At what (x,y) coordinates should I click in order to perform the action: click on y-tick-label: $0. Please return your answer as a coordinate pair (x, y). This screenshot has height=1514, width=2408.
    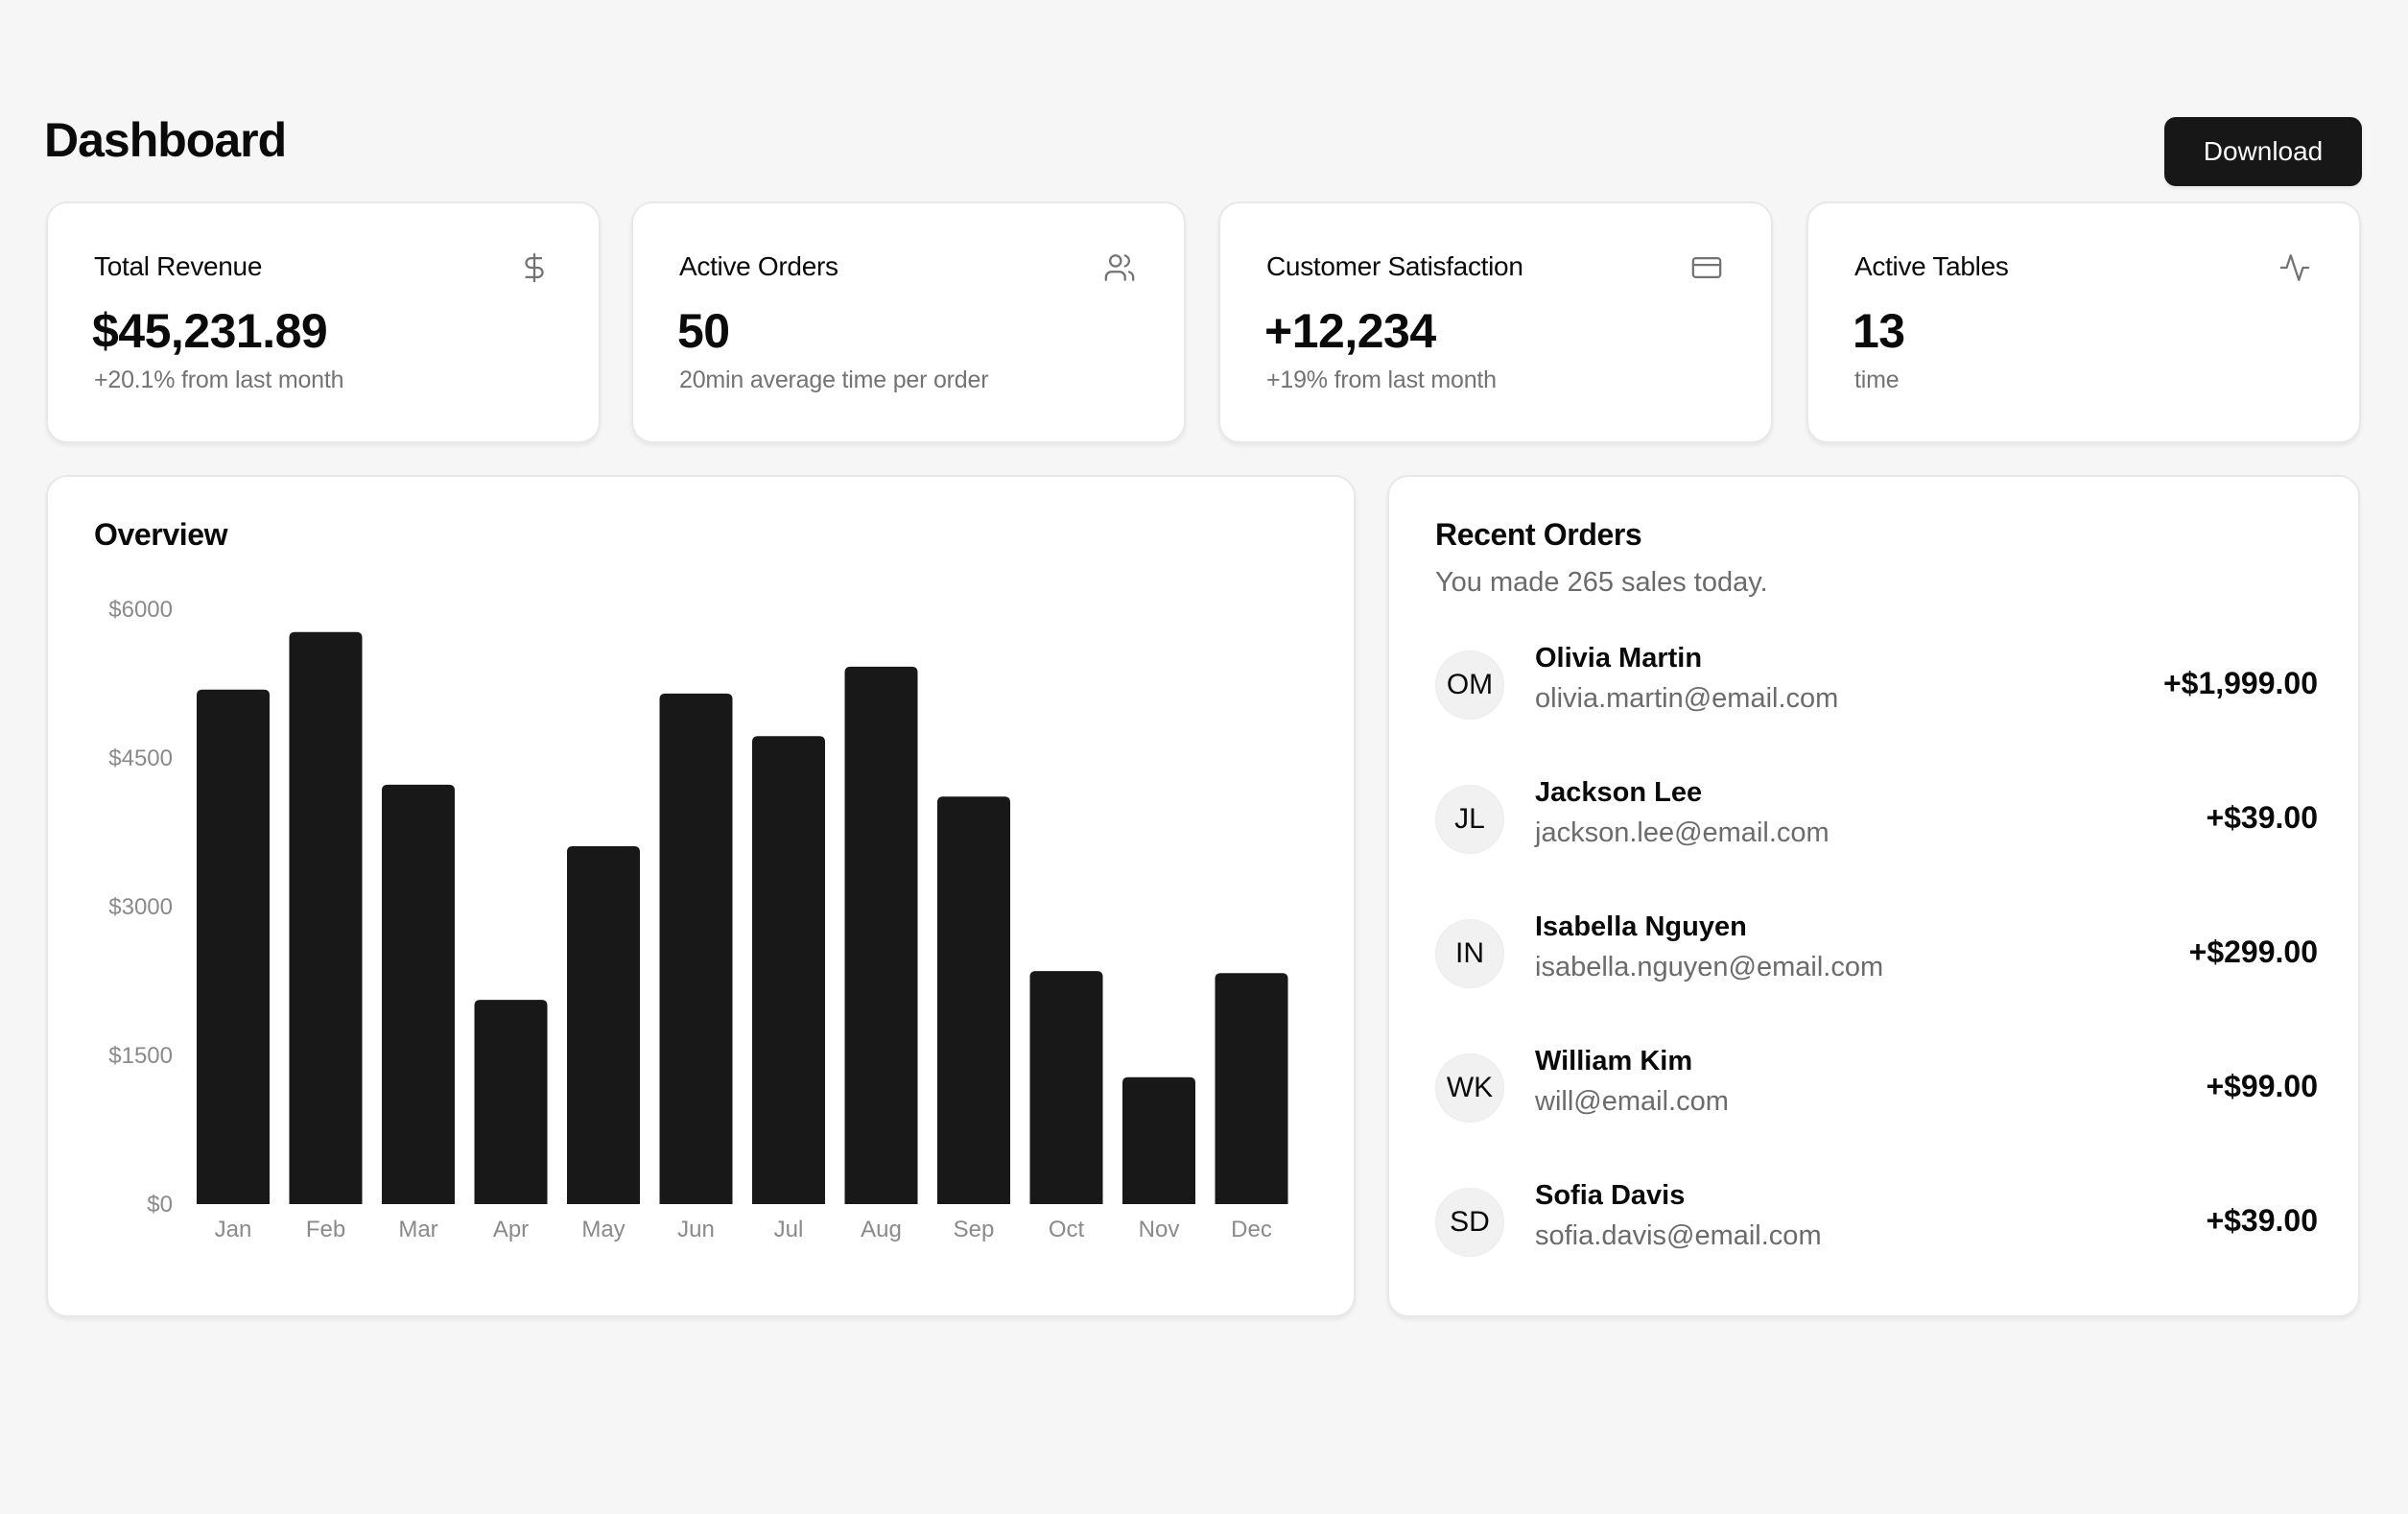
    Looking at the image, I should click on (160, 1205).